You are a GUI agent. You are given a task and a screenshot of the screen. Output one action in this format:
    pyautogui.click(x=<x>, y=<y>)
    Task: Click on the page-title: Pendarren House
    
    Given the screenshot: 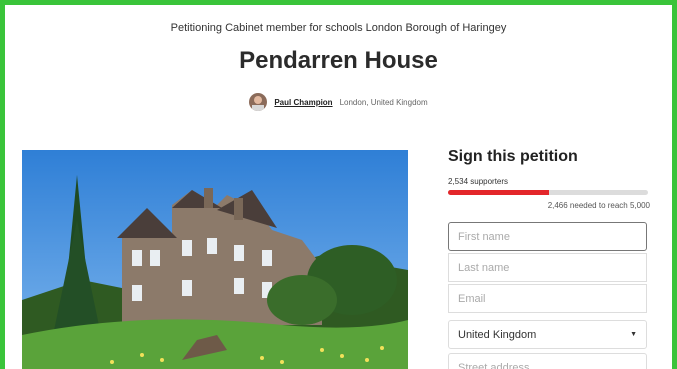 What is the action you would take?
    pyautogui.click(x=338, y=60)
    